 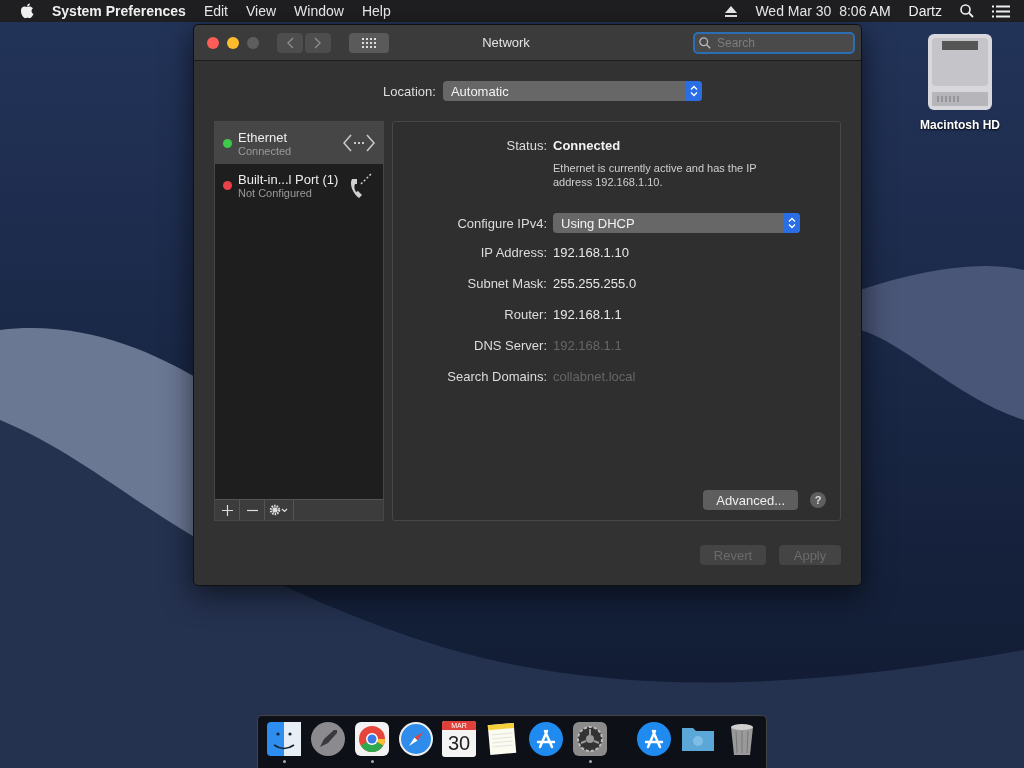 I want to click on gear-icon, so click(x=590, y=739).